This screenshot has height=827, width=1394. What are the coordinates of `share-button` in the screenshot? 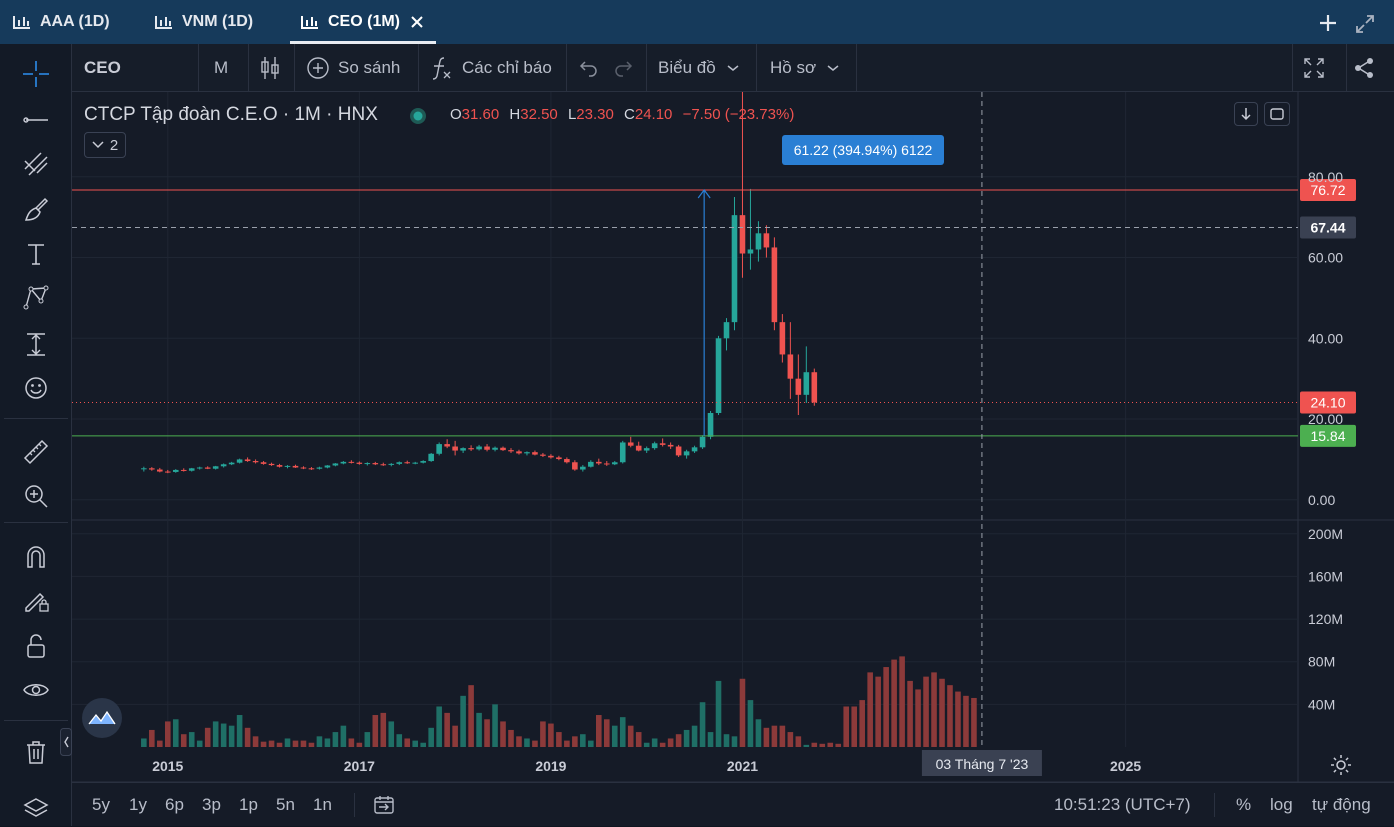 It's located at (1364, 68).